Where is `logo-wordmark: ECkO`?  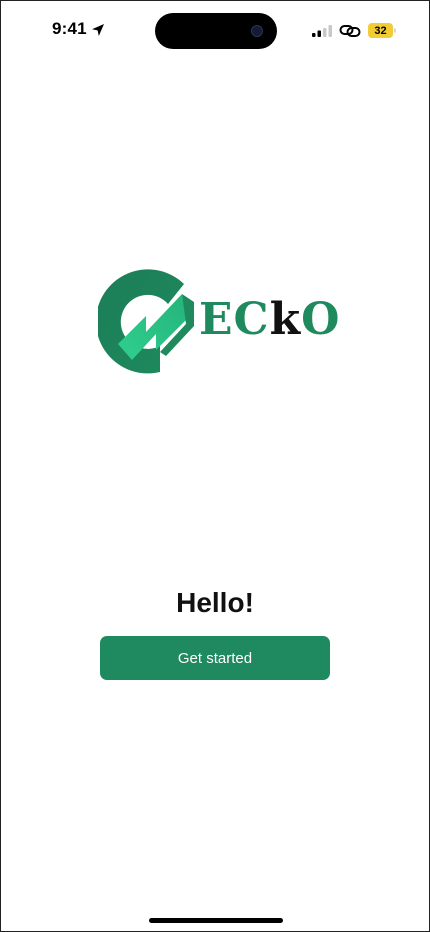 logo-wordmark: ECkO is located at coordinates (269, 320).